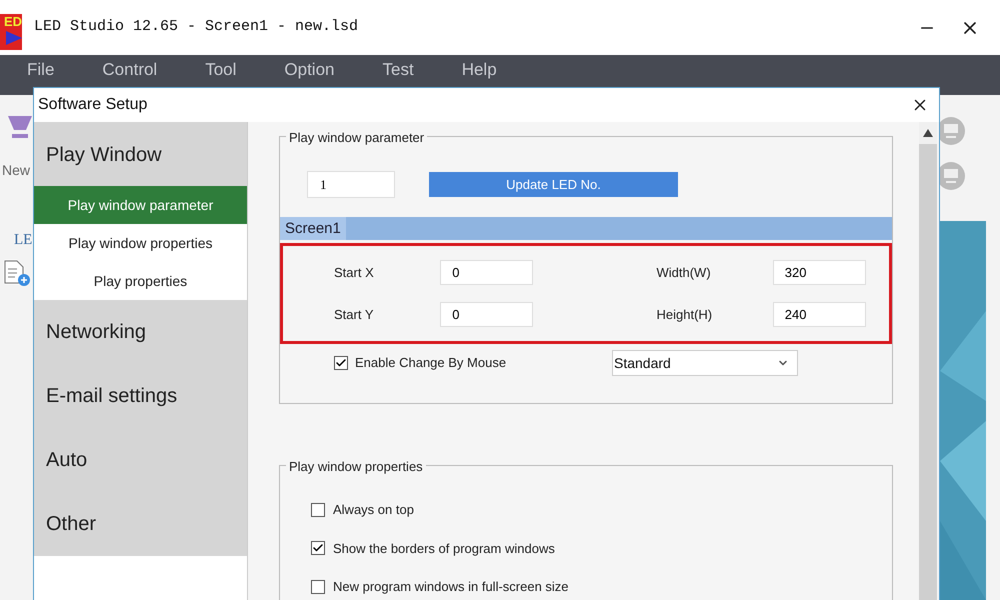 The image size is (1000, 600). I want to click on field-label: Start X, so click(354, 273).